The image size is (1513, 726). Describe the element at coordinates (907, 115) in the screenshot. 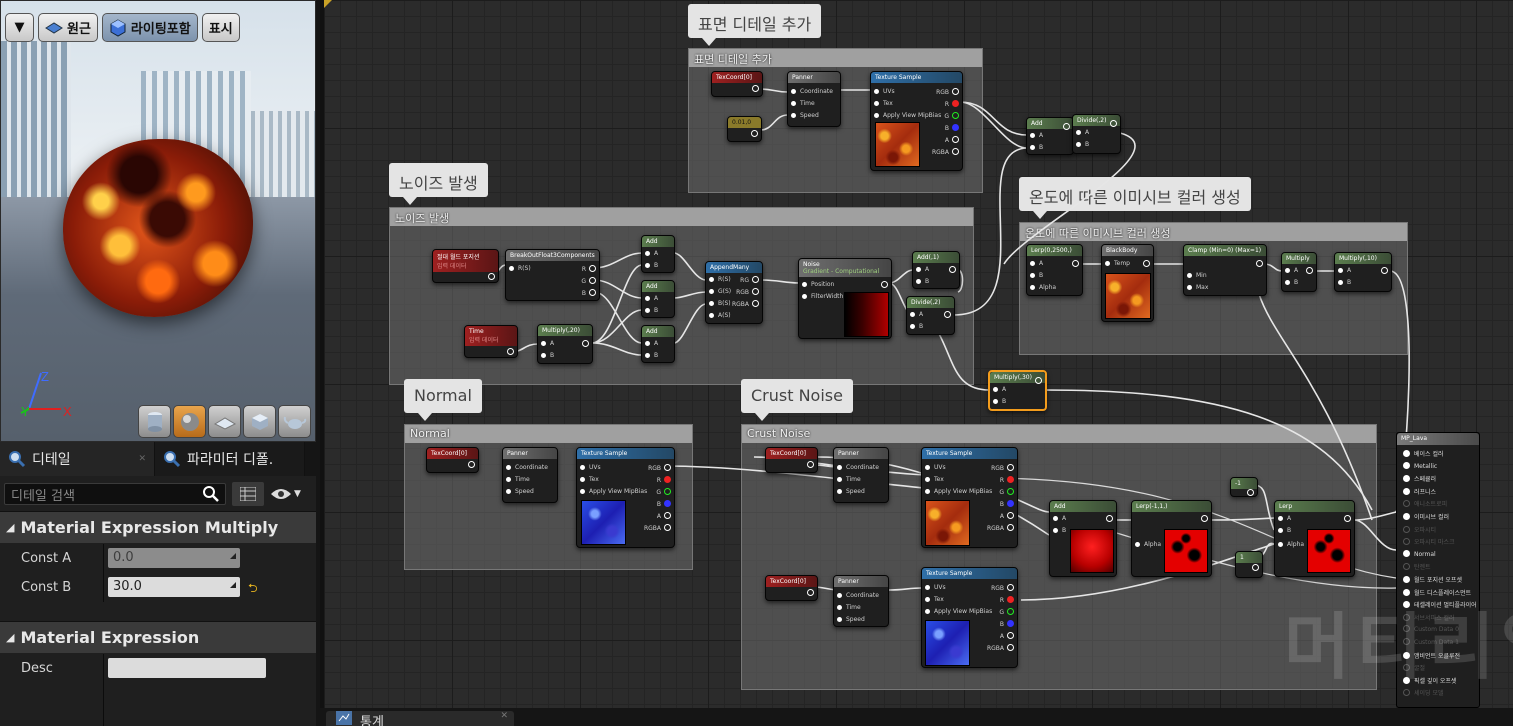

I see `pin-mipbias: Apply View MipBias` at that location.